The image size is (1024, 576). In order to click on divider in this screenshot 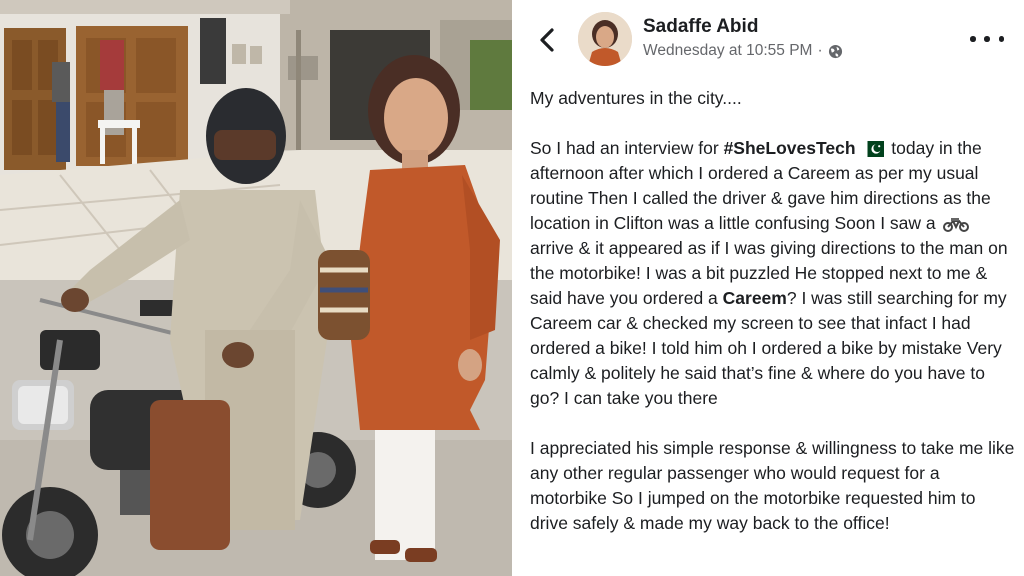, I will do `click(516, 288)`.